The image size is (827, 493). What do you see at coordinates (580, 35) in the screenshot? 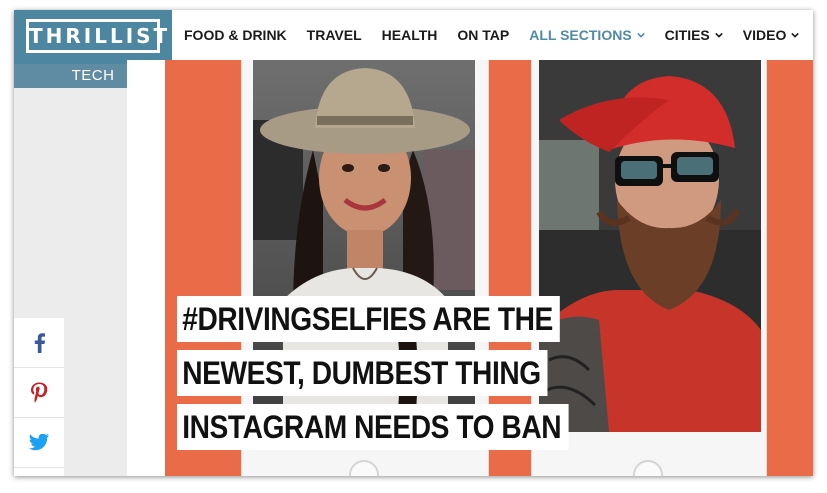
I see `nav-label: ALL SECTIONS` at bounding box center [580, 35].